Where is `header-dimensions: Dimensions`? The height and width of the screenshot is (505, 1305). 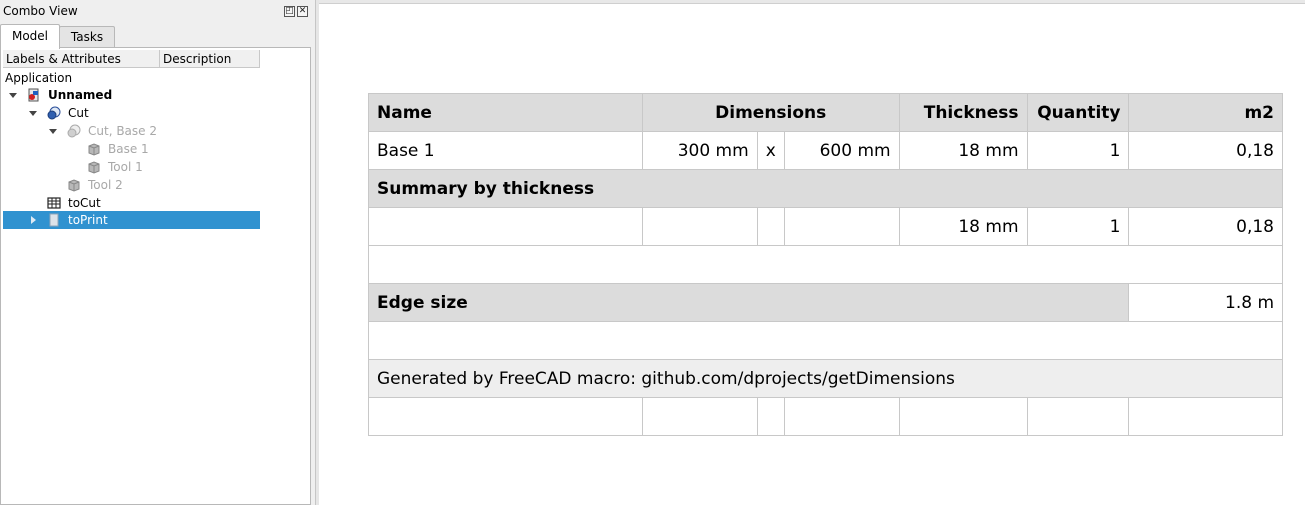
header-dimensions: Dimensions is located at coordinates (770, 112).